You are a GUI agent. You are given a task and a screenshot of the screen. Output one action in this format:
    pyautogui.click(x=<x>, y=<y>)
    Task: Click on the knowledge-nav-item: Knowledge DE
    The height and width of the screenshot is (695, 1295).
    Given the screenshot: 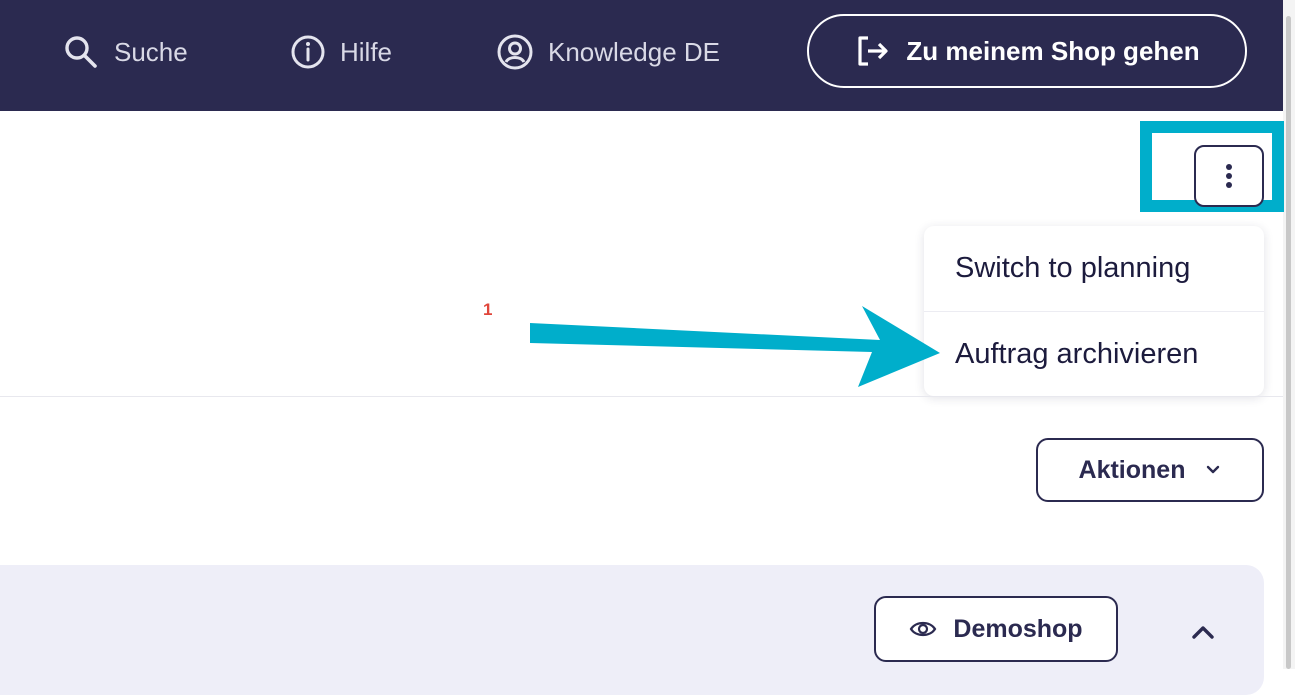 What is the action you would take?
    pyautogui.click(x=608, y=52)
    